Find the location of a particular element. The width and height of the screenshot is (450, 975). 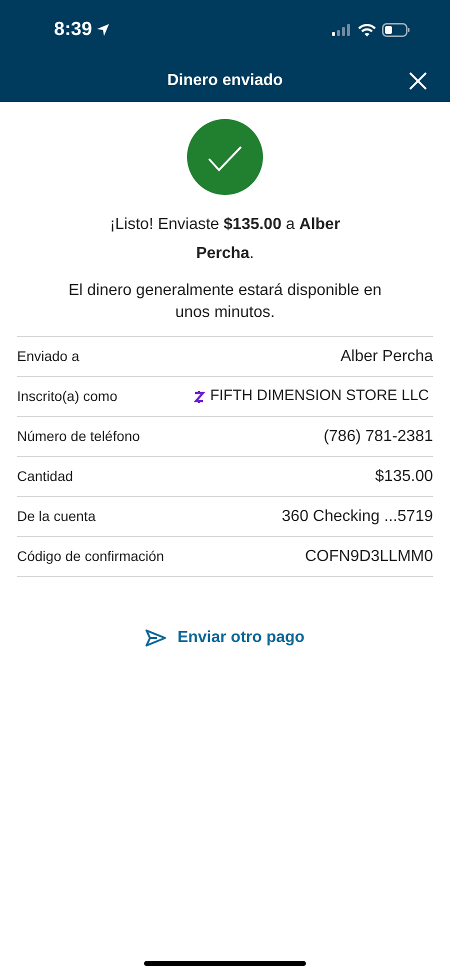

clock-time: 8:39 is located at coordinates (73, 30).